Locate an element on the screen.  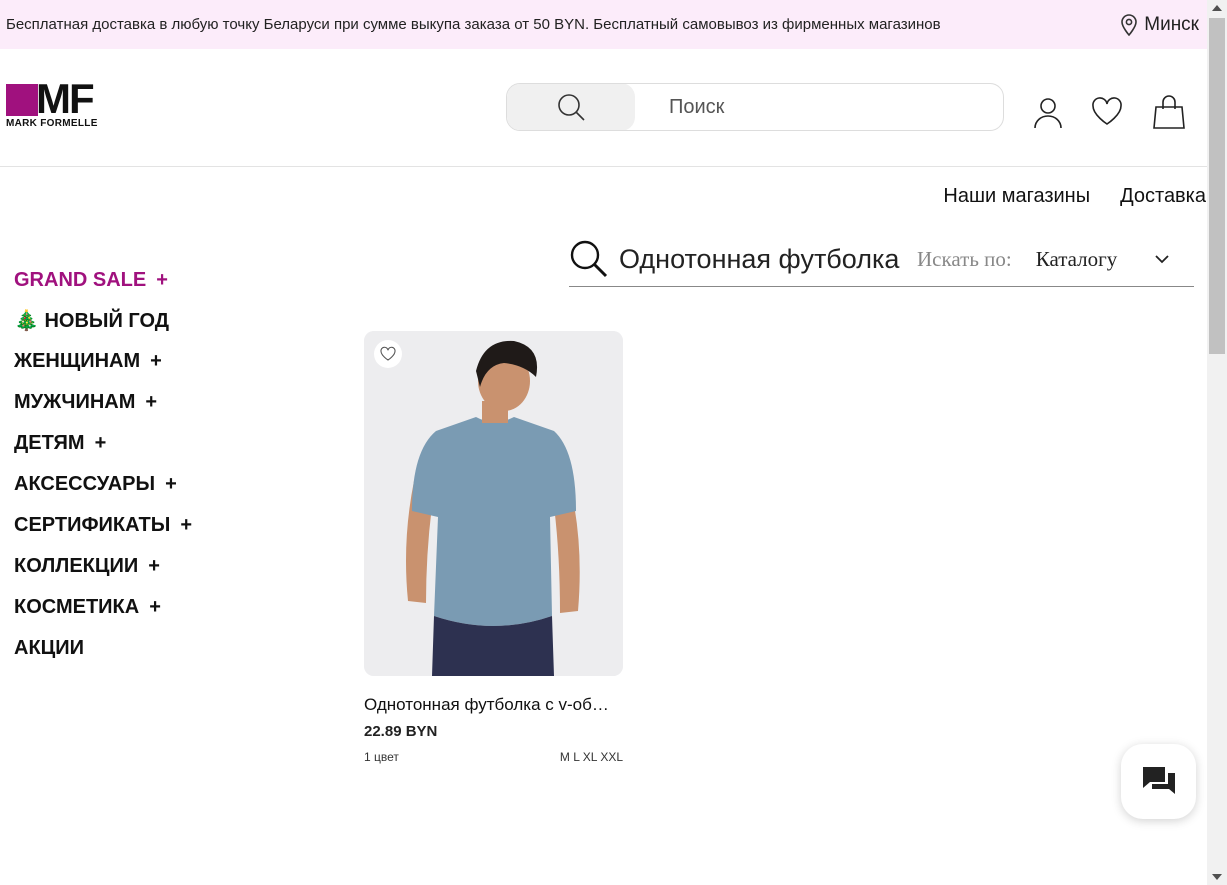
product-colors: 1 цвет is located at coordinates (381, 757).